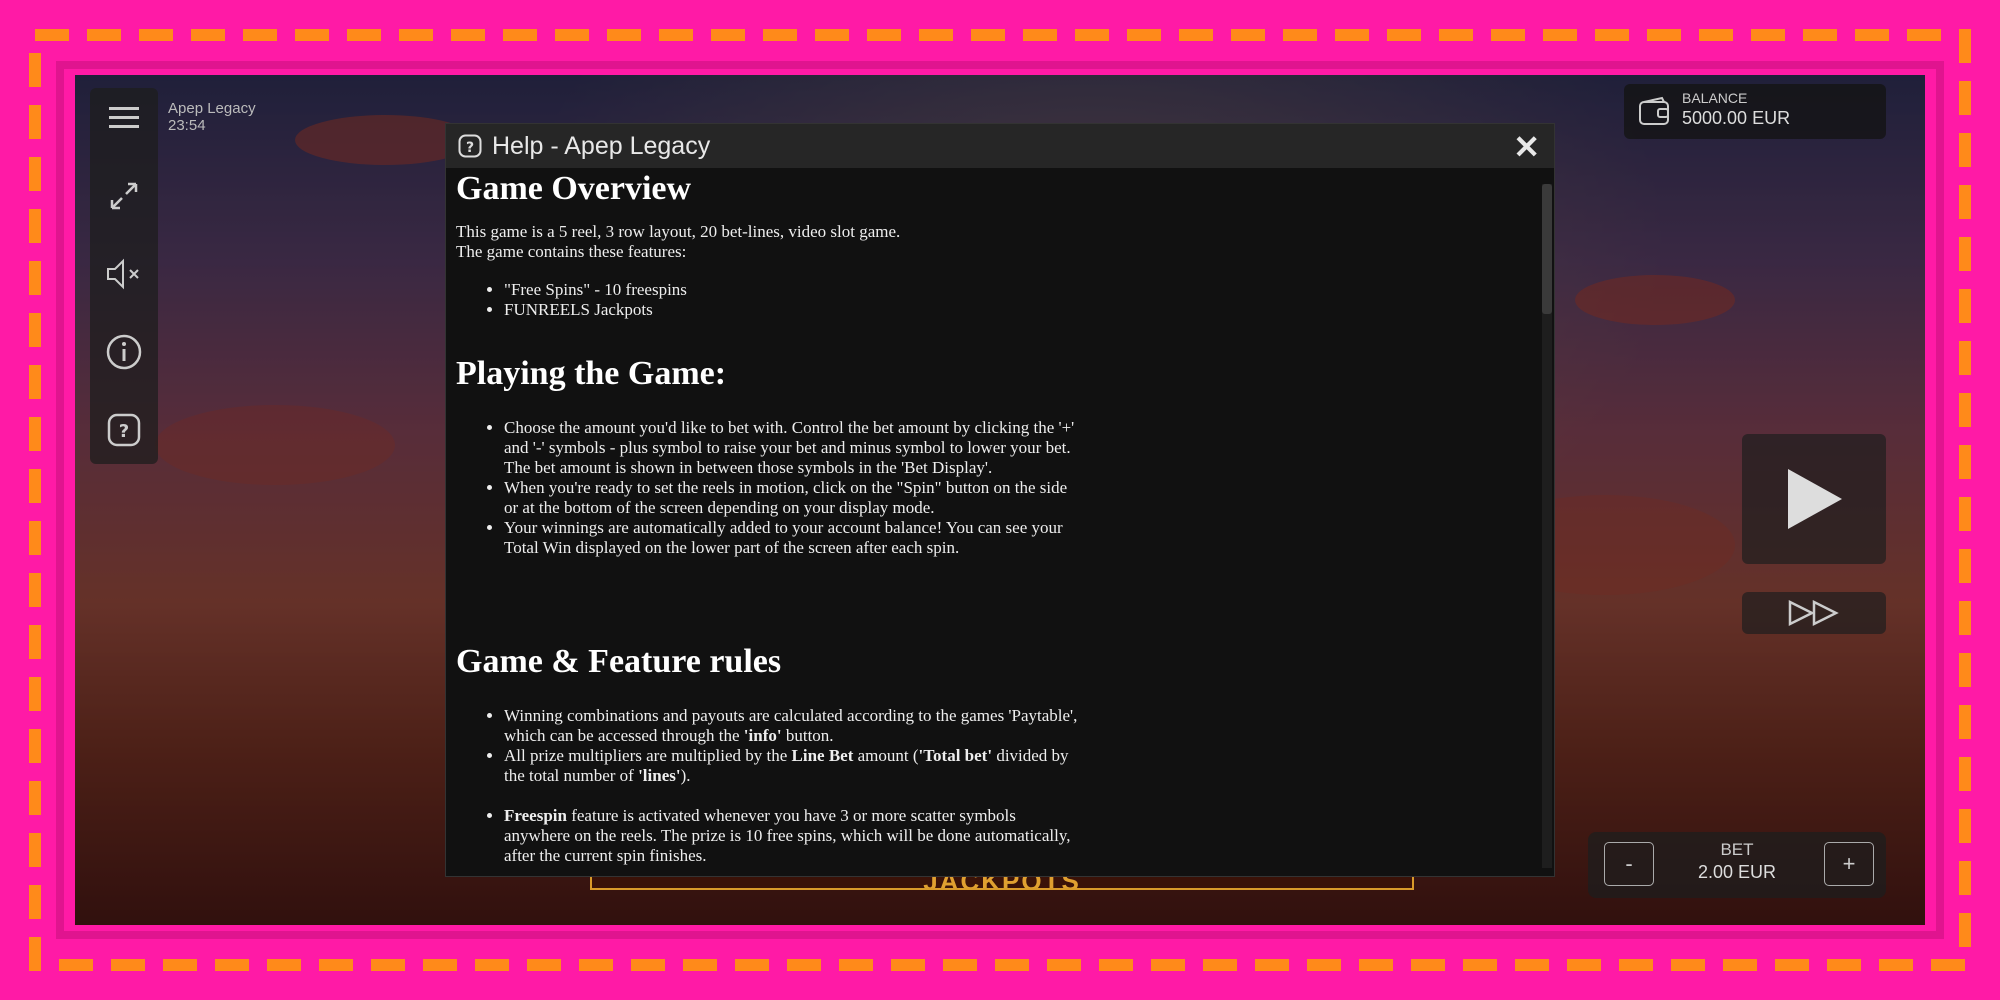 The width and height of the screenshot is (2000, 1000). I want to click on turbo-button, so click(1814, 613).